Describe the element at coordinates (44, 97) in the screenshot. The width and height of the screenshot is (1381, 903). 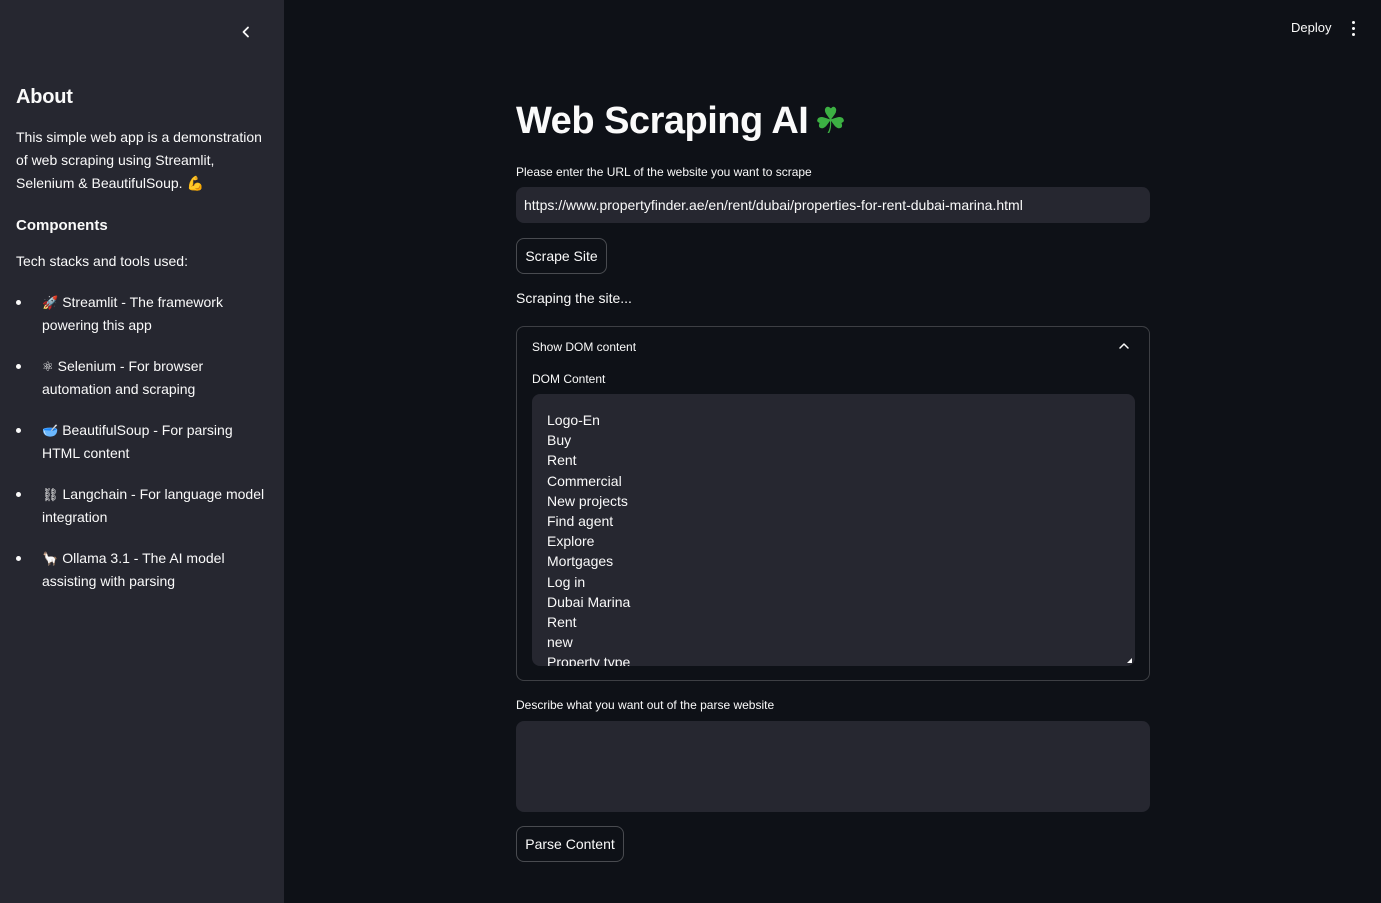
I see `sidebar-about-heading: About` at that location.